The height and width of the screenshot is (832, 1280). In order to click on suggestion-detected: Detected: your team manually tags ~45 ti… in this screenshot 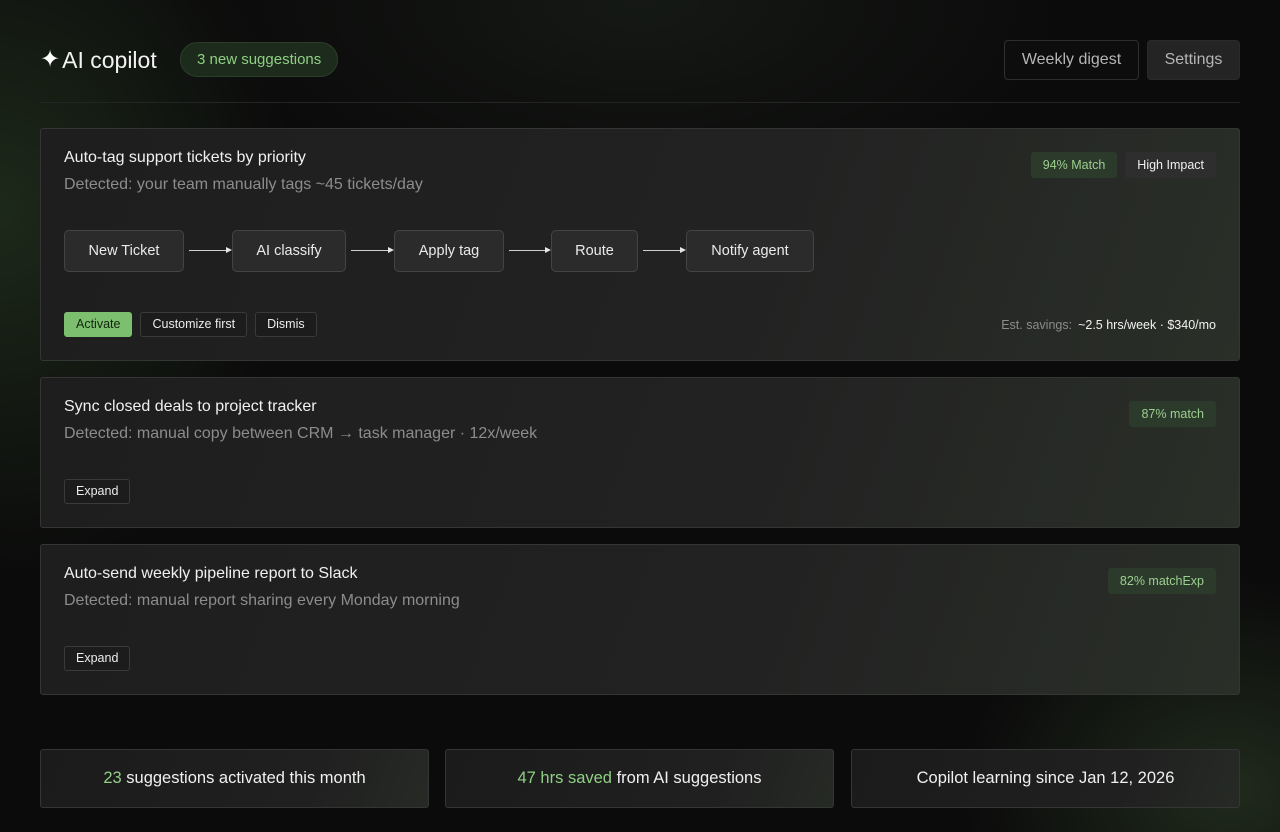, I will do `click(243, 184)`.